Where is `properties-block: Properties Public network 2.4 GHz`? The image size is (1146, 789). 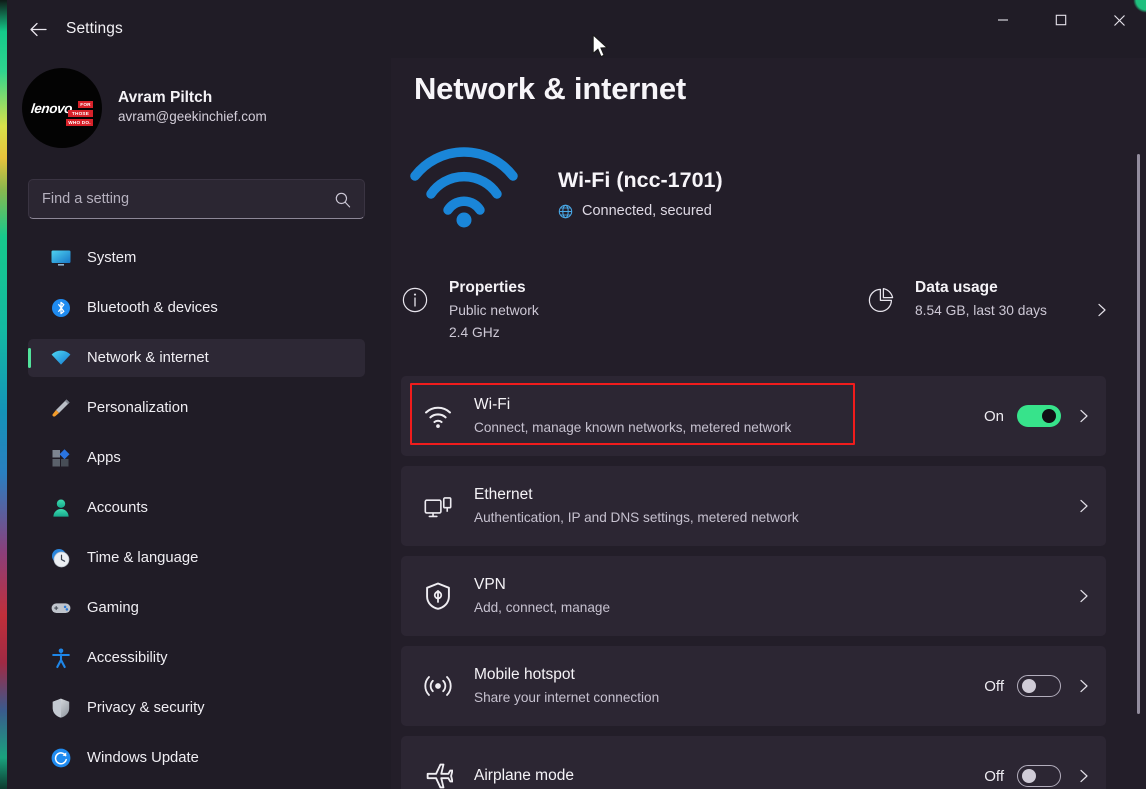 properties-block: Properties Public network 2.4 GHz is located at coordinates (470, 310).